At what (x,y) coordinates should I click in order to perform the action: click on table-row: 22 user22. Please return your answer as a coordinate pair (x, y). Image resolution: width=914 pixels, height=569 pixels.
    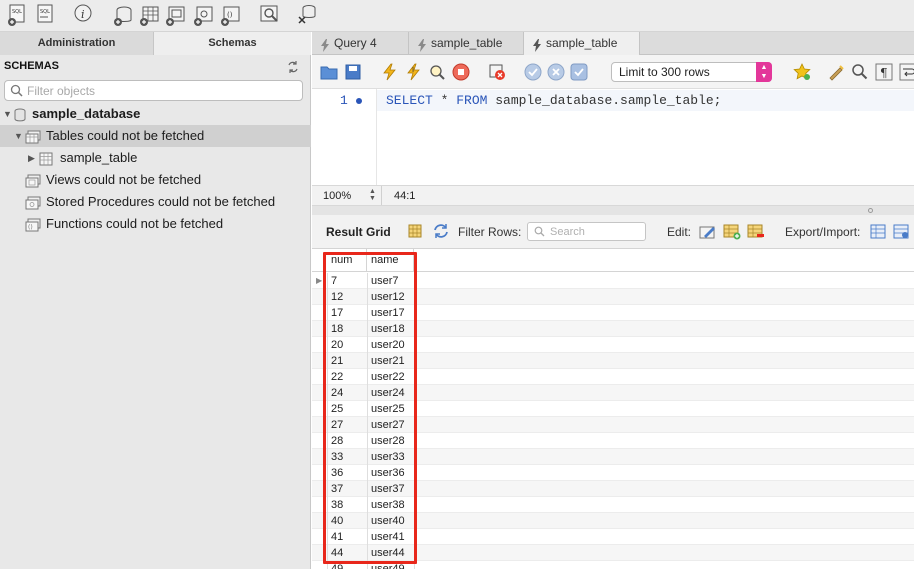
    Looking at the image, I should click on (613, 377).